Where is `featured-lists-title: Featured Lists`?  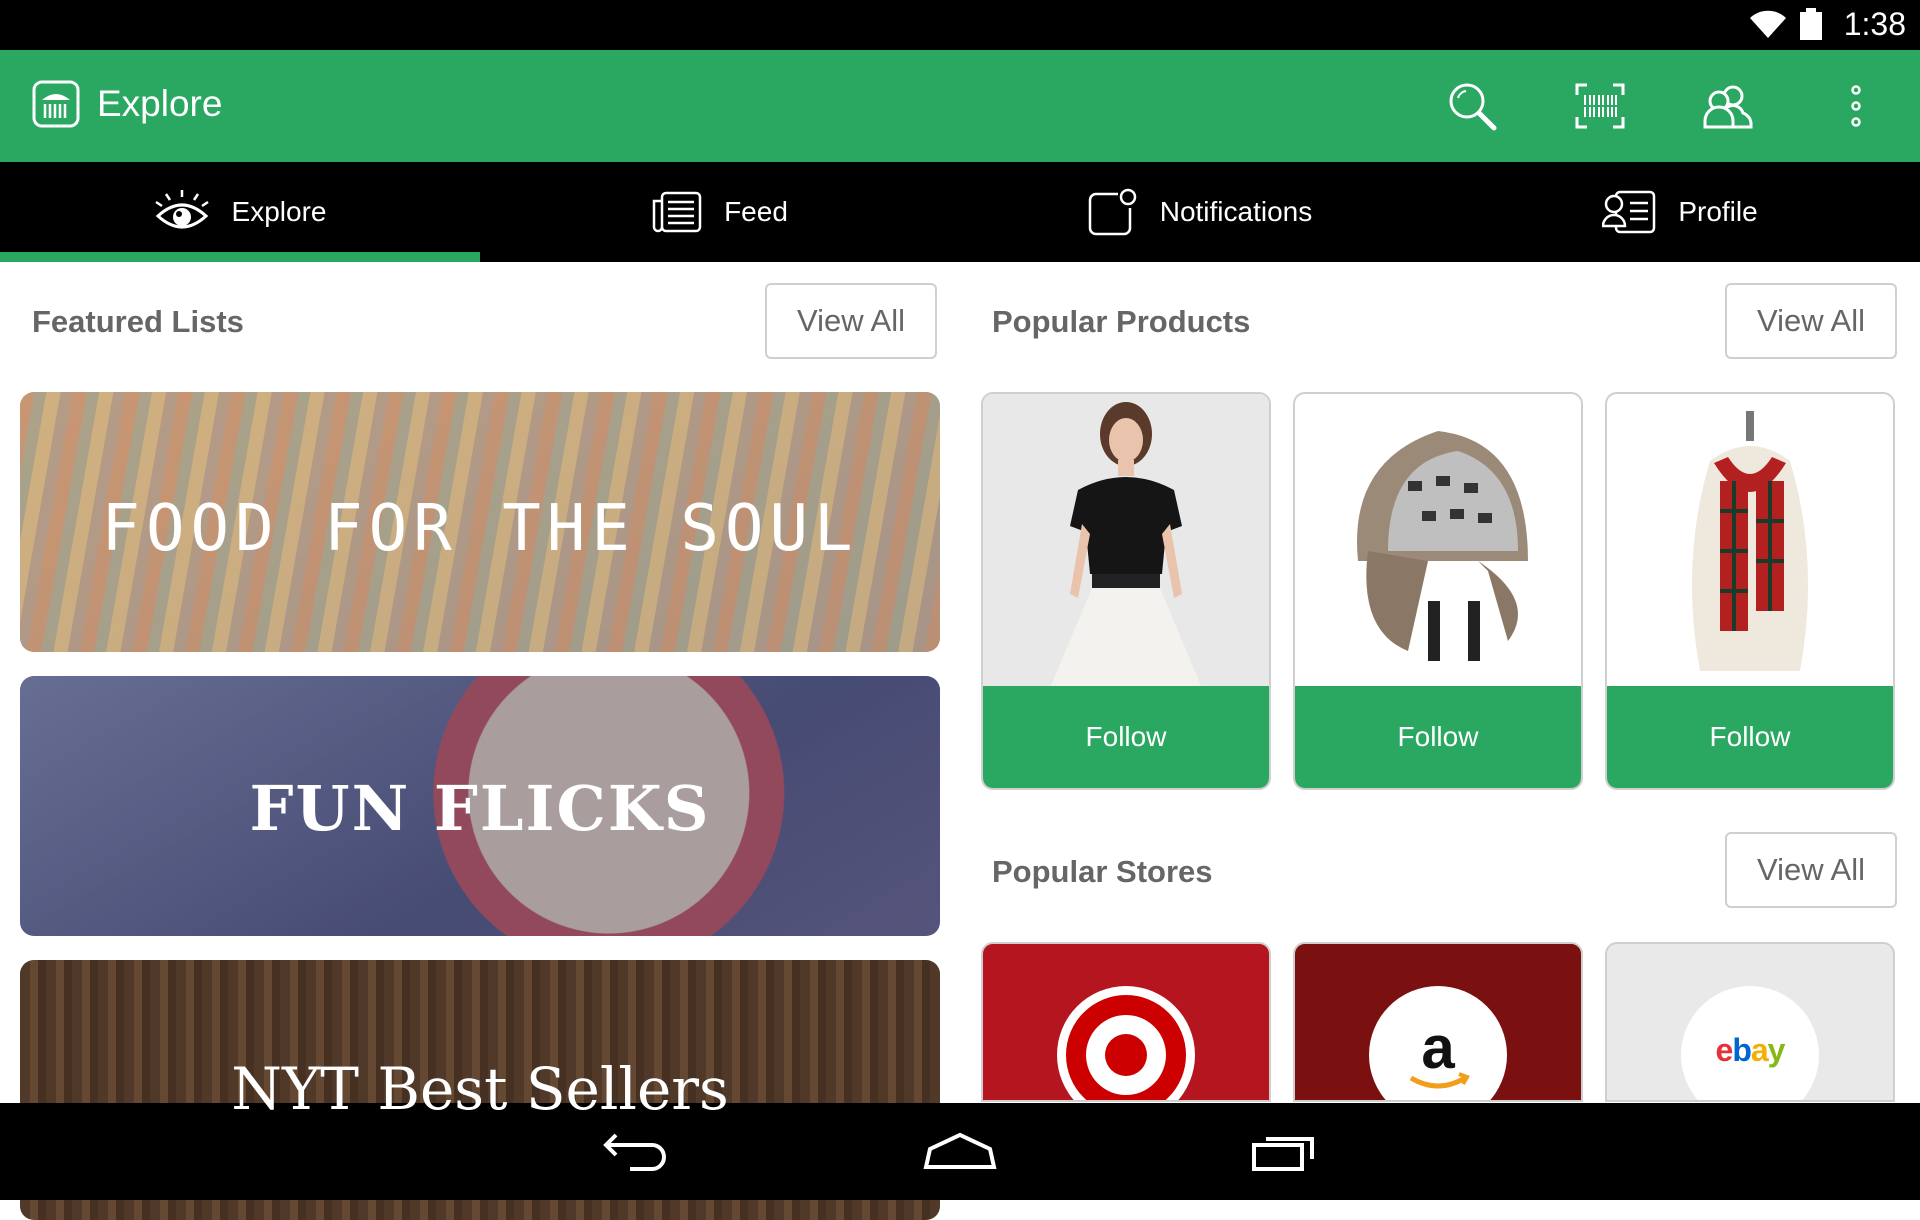 featured-lists-title: Featured Lists is located at coordinates (138, 321).